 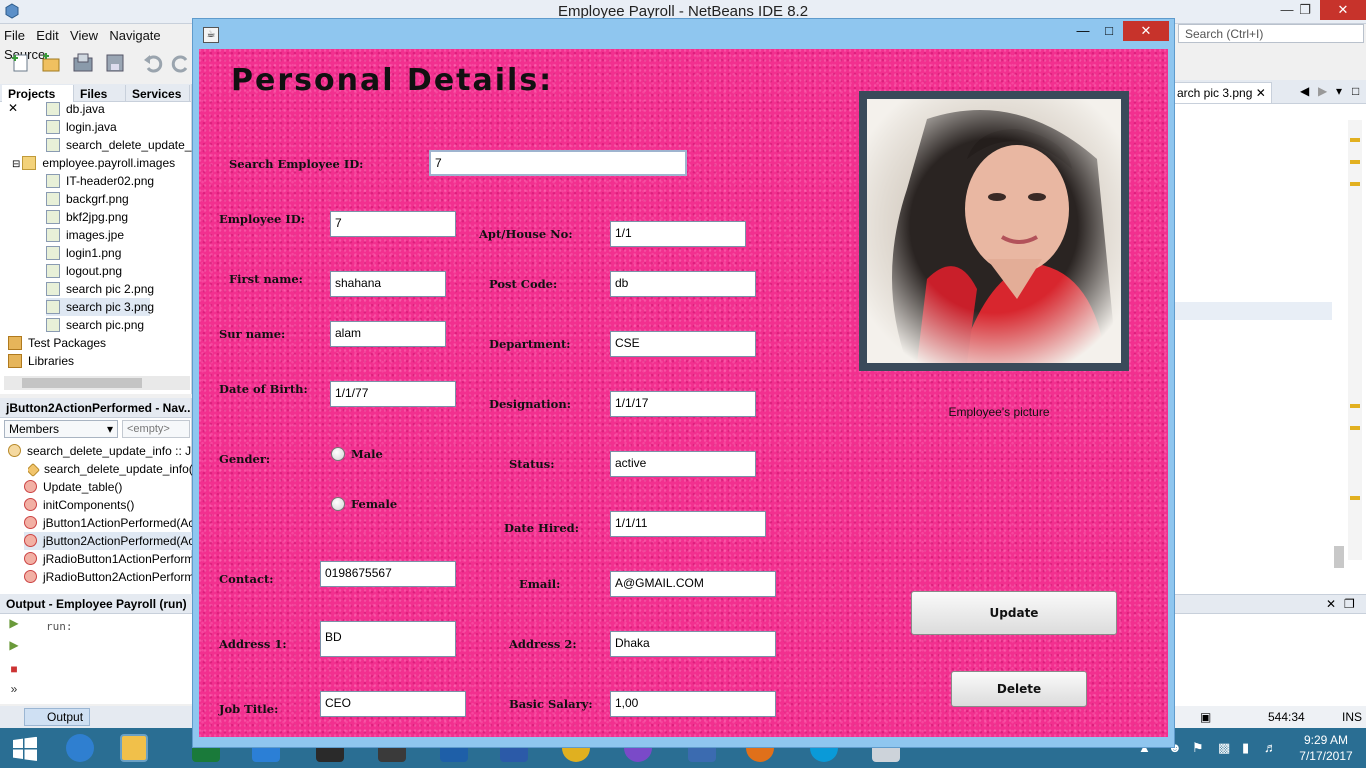 What do you see at coordinates (83, 63) in the screenshot?
I see `open-project-icon` at bounding box center [83, 63].